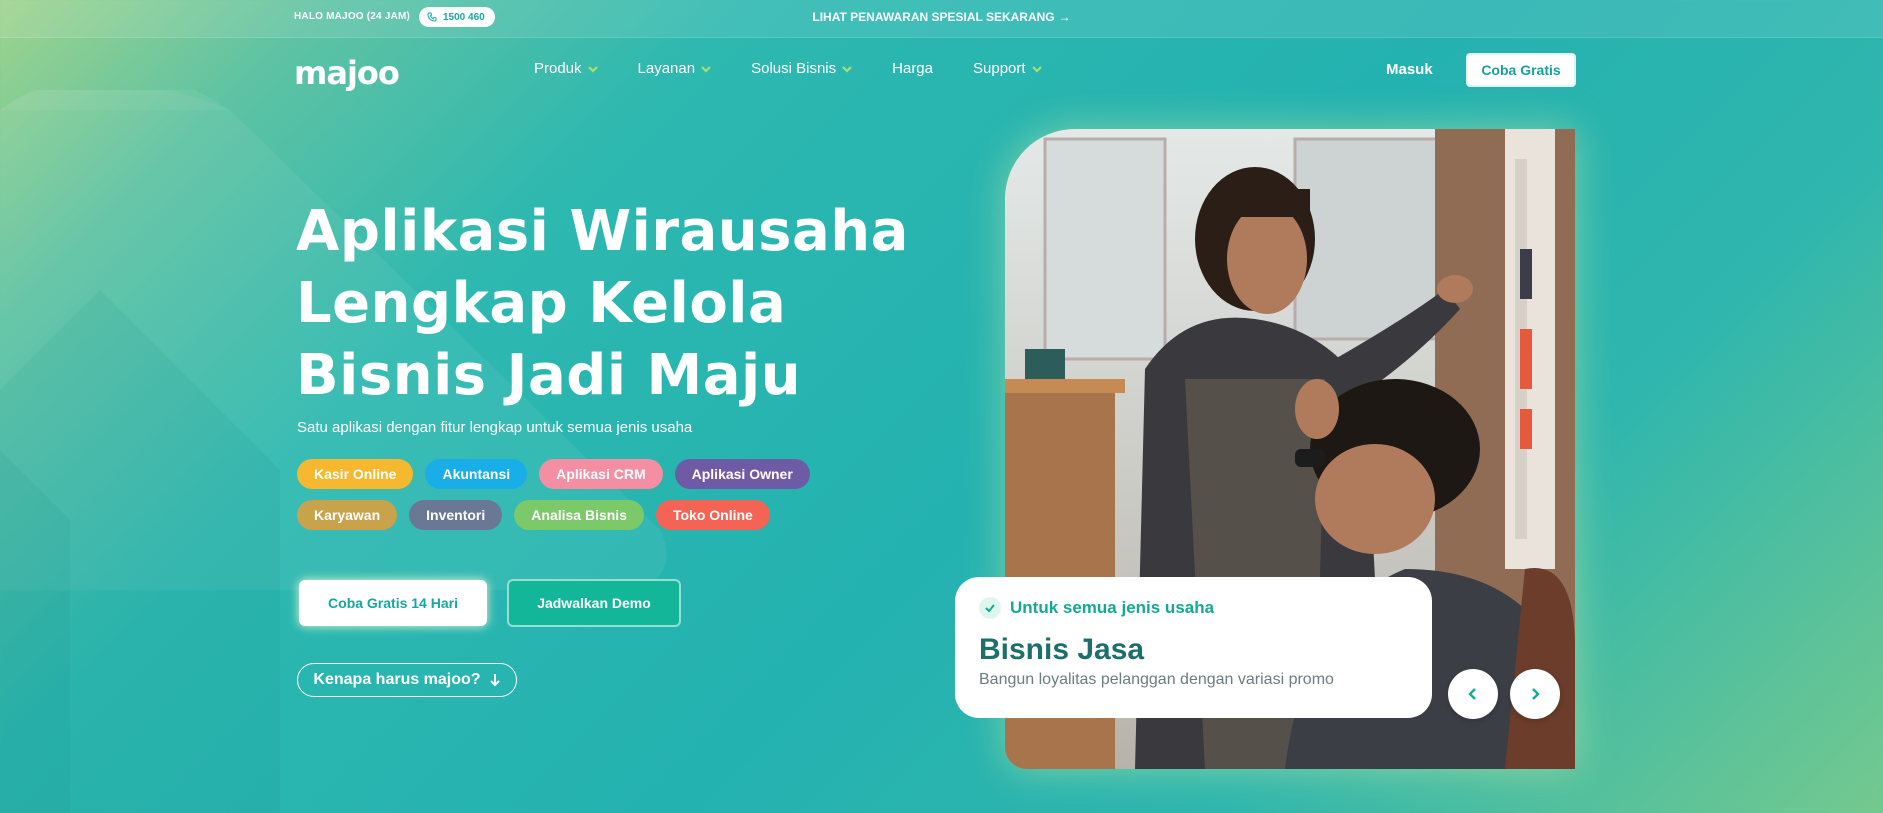 The image size is (1883, 813). What do you see at coordinates (601, 474) in the screenshot?
I see `pill-aplikasi-crm: Aplikasi CRM` at bounding box center [601, 474].